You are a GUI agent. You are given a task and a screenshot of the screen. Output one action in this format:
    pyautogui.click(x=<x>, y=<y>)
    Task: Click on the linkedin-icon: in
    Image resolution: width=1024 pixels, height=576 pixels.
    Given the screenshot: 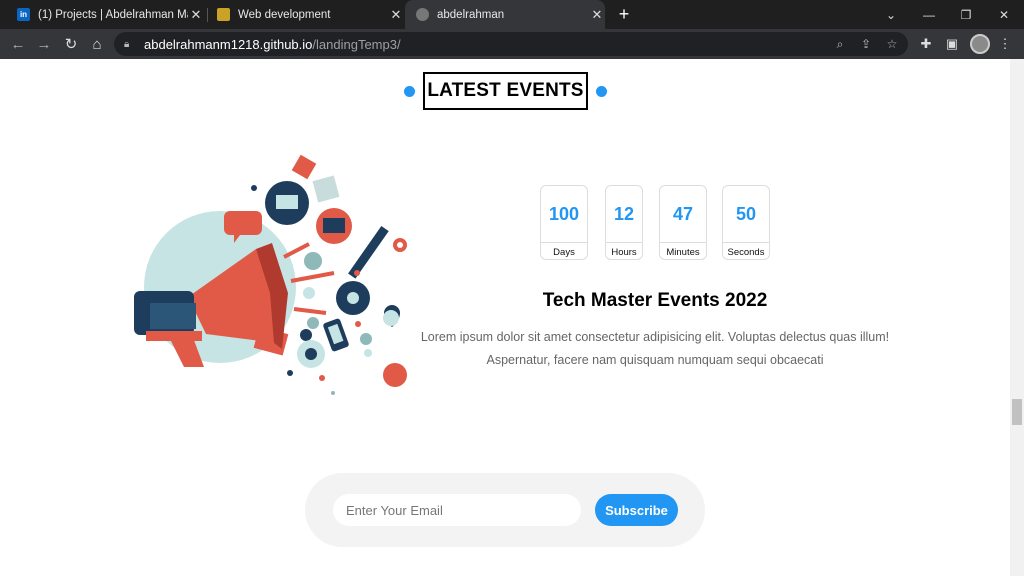 What is the action you would take?
    pyautogui.click(x=23, y=14)
    